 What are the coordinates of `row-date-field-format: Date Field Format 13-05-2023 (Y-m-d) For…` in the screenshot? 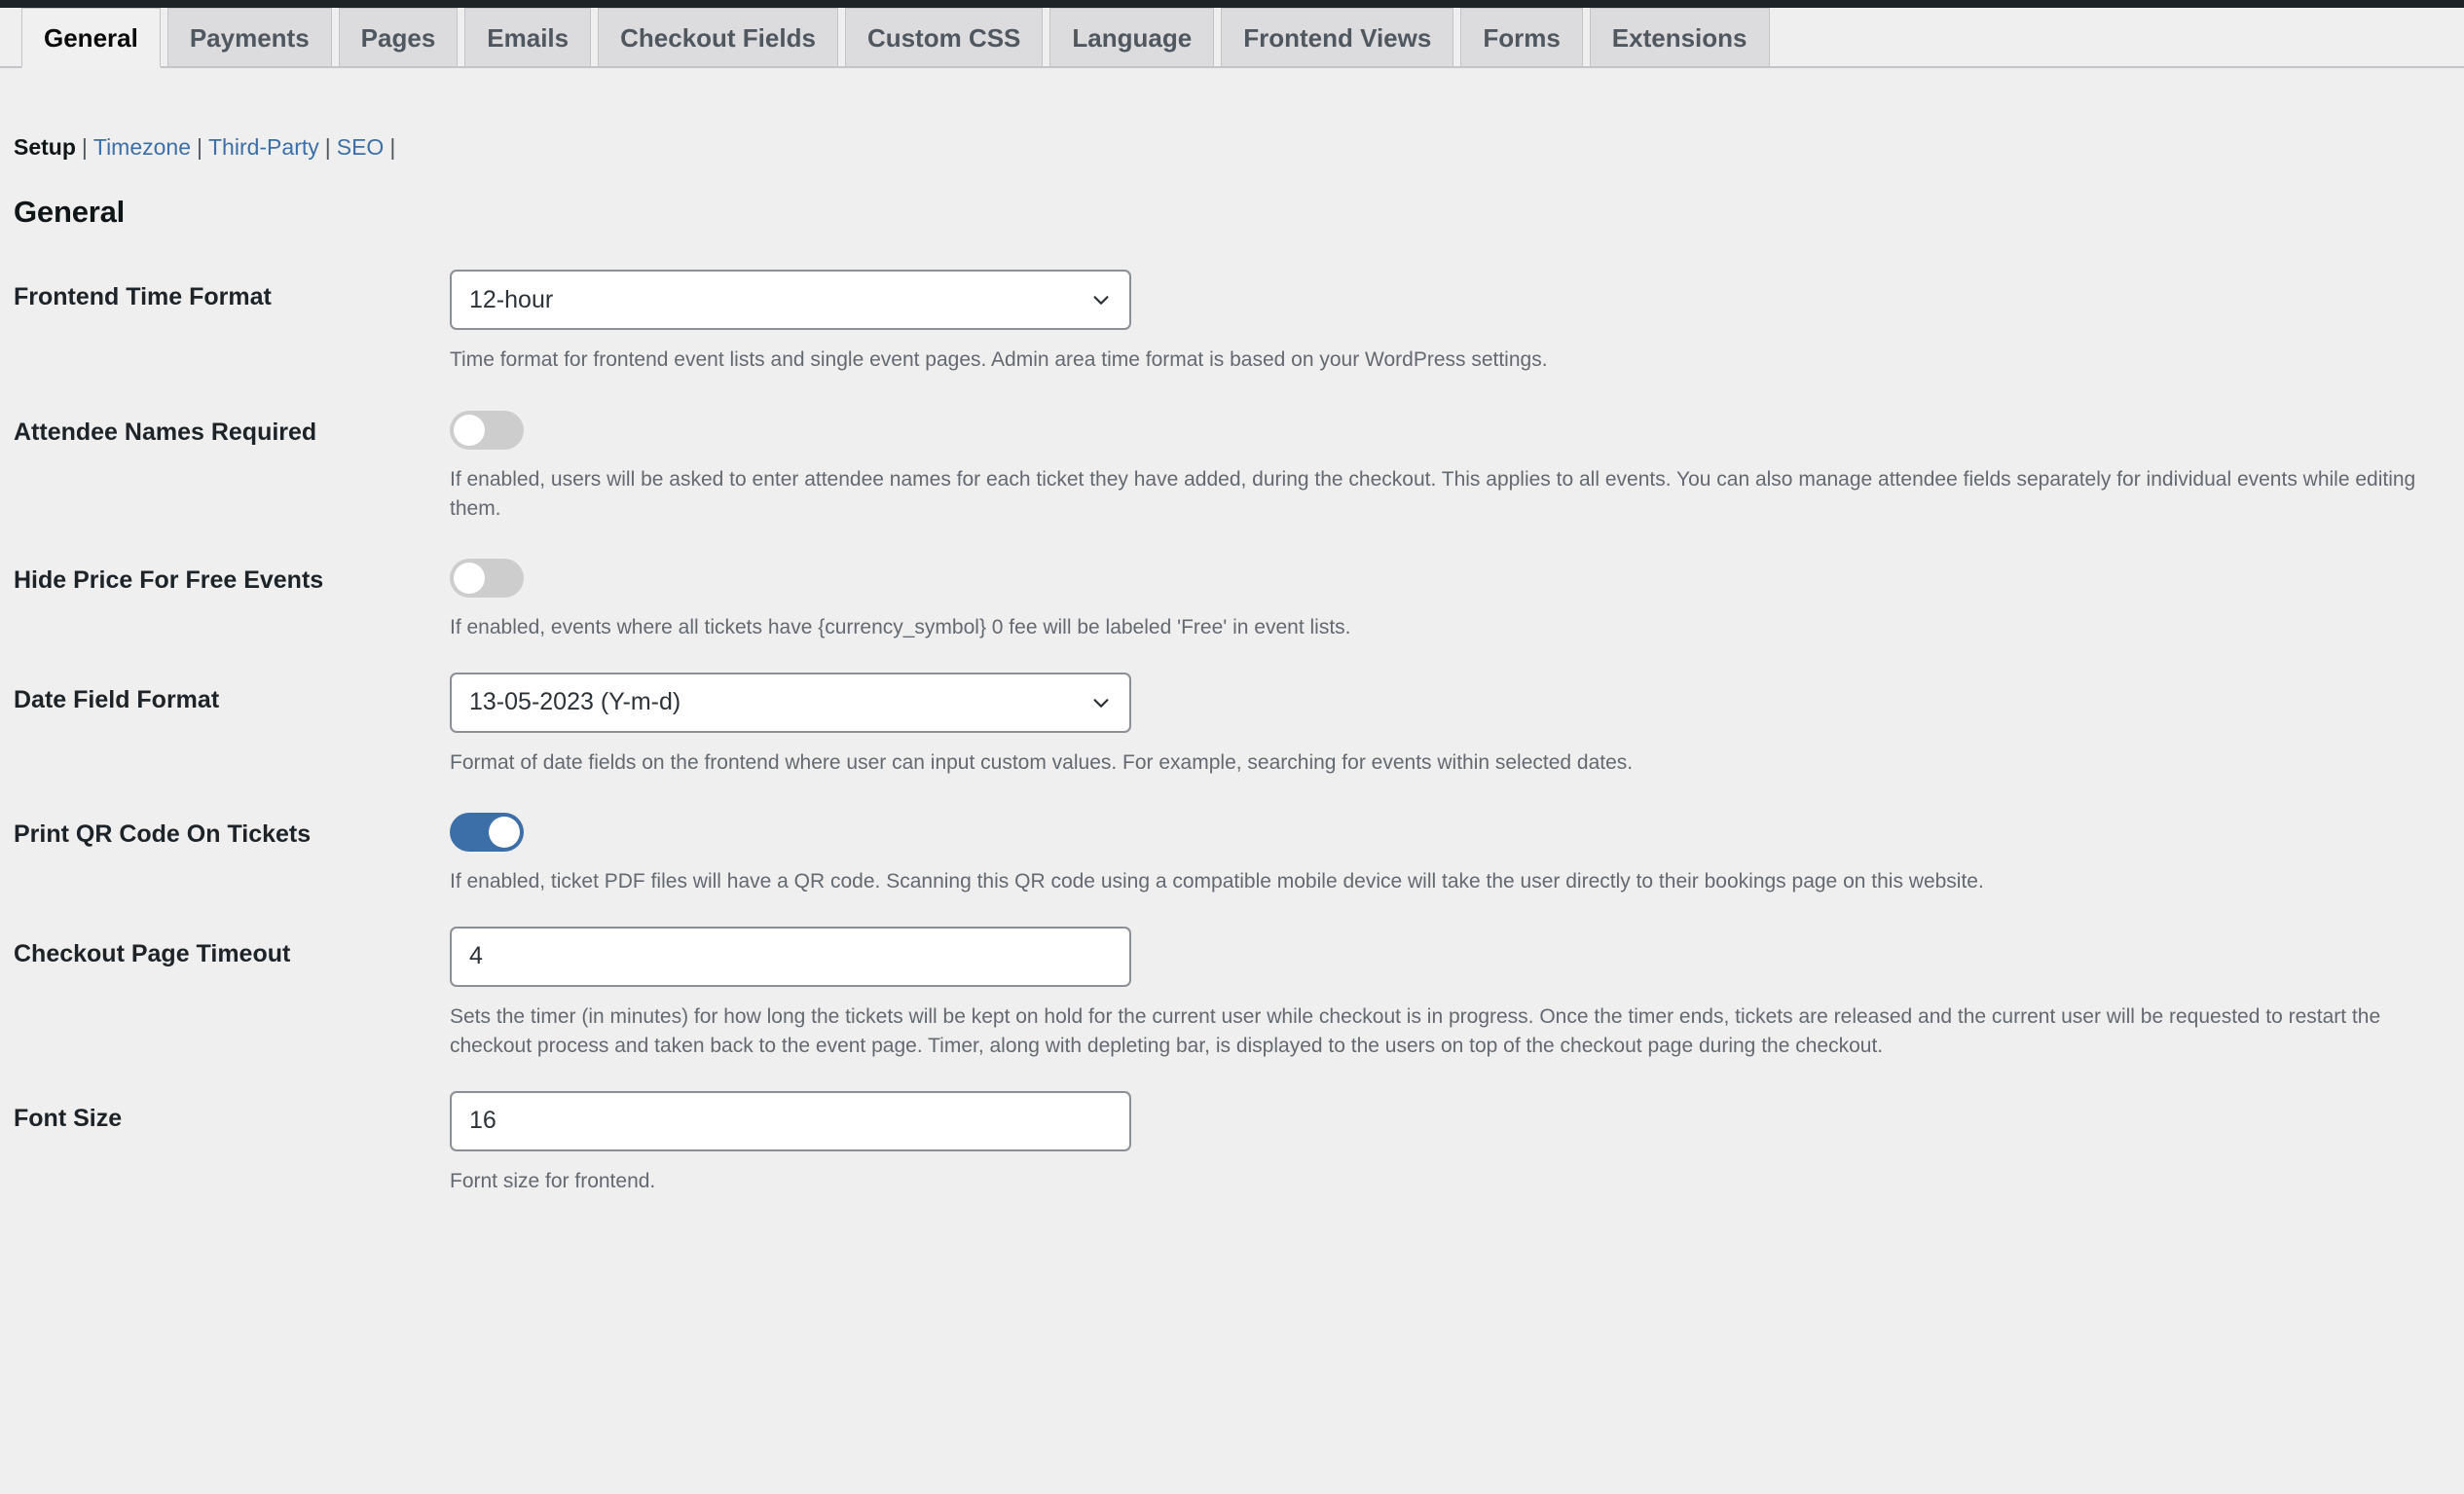 It's located at (1232, 728).